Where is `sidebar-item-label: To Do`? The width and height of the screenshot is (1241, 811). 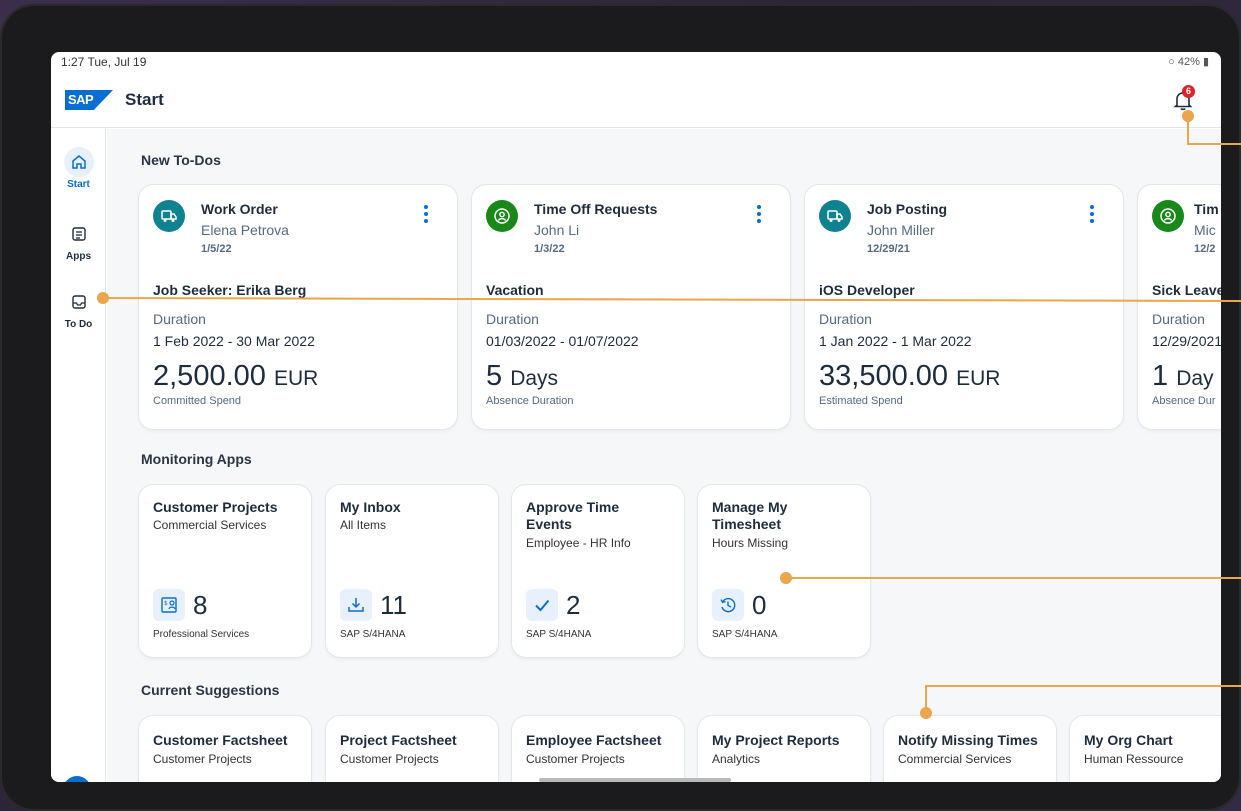
sidebar-item-label: To Do is located at coordinates (78, 324).